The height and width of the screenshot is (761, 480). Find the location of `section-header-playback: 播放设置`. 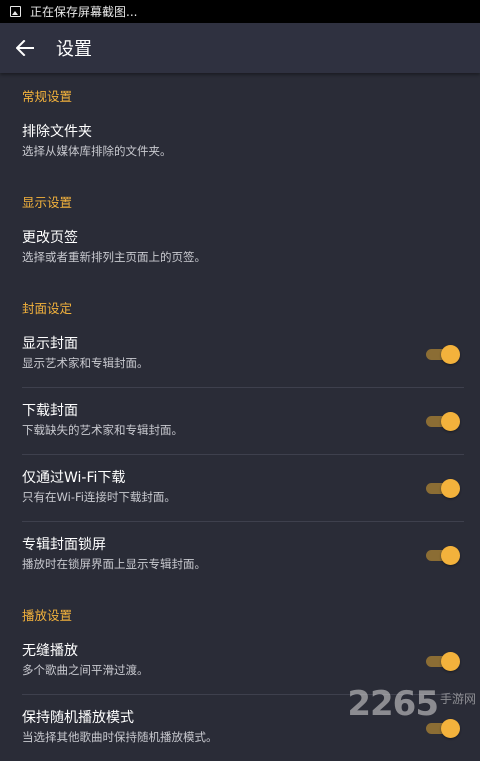

section-header-playback: 播放设置 is located at coordinates (47, 615).